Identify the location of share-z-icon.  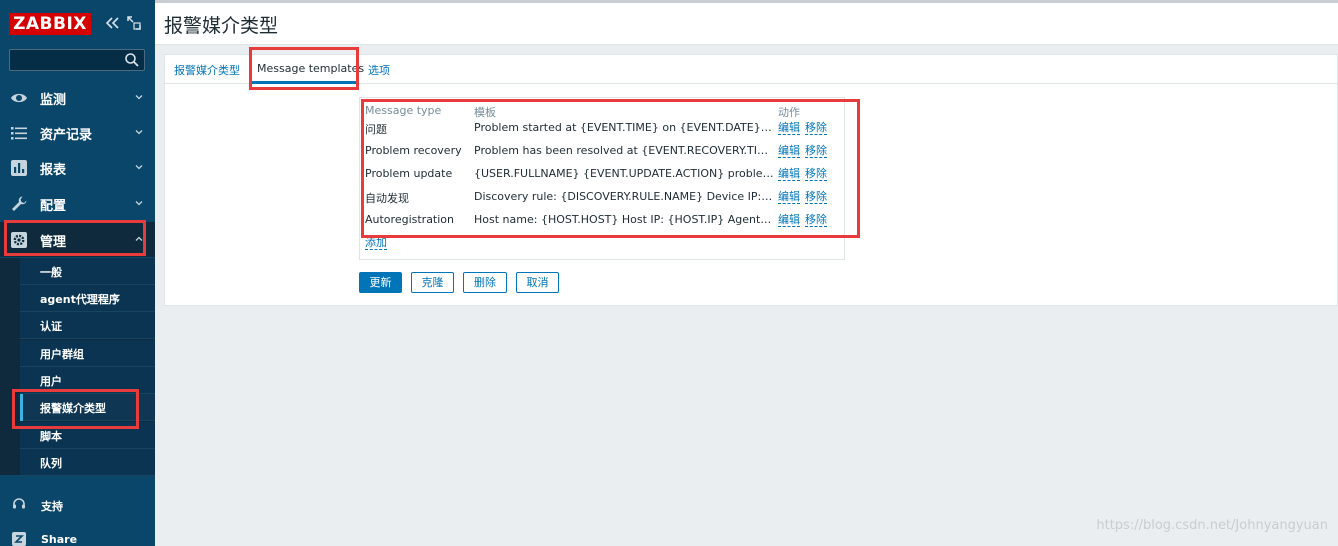
(19, 539).